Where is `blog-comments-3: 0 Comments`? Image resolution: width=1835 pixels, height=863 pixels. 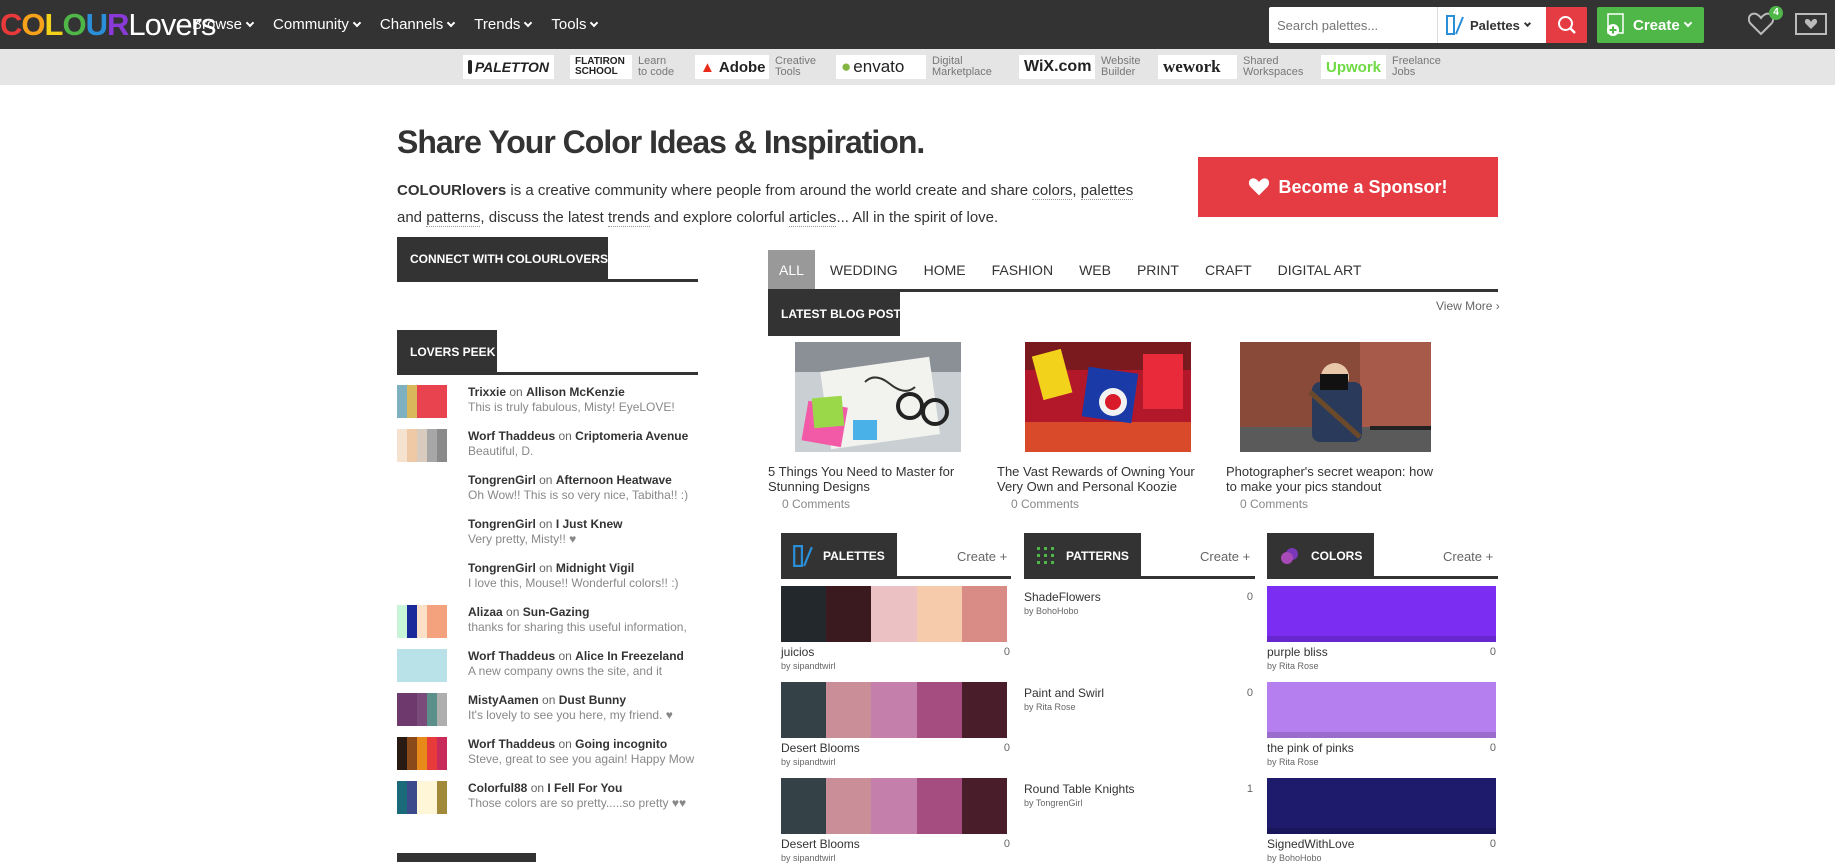
blog-comments-3: 0 Comments is located at coordinates (1336, 504).